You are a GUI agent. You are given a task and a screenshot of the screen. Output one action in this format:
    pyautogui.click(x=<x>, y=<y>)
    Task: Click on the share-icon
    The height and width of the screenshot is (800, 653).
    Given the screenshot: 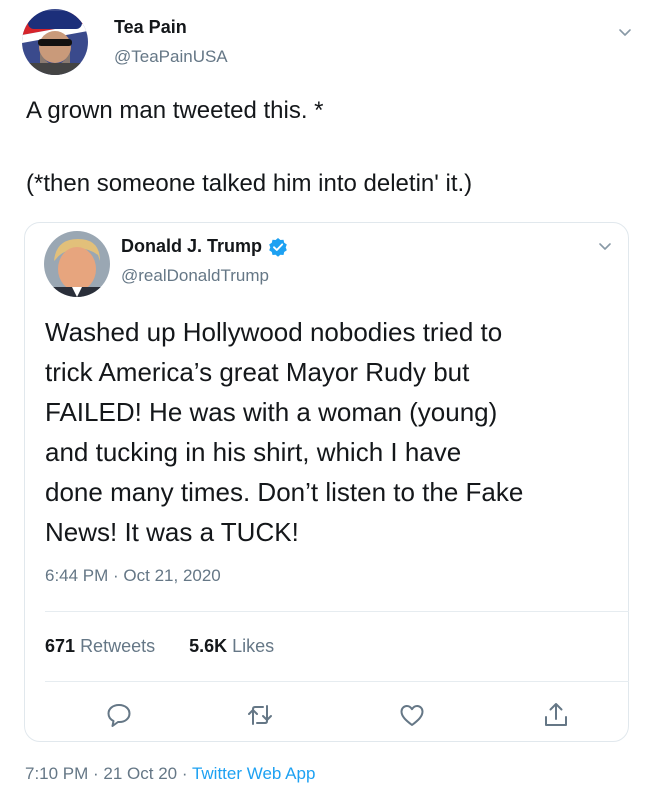 What is the action you would take?
    pyautogui.click(x=556, y=715)
    